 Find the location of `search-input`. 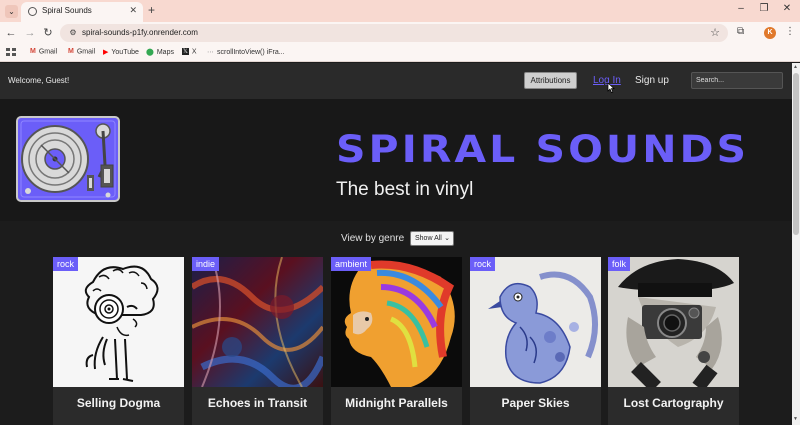

search-input is located at coordinates (737, 80).